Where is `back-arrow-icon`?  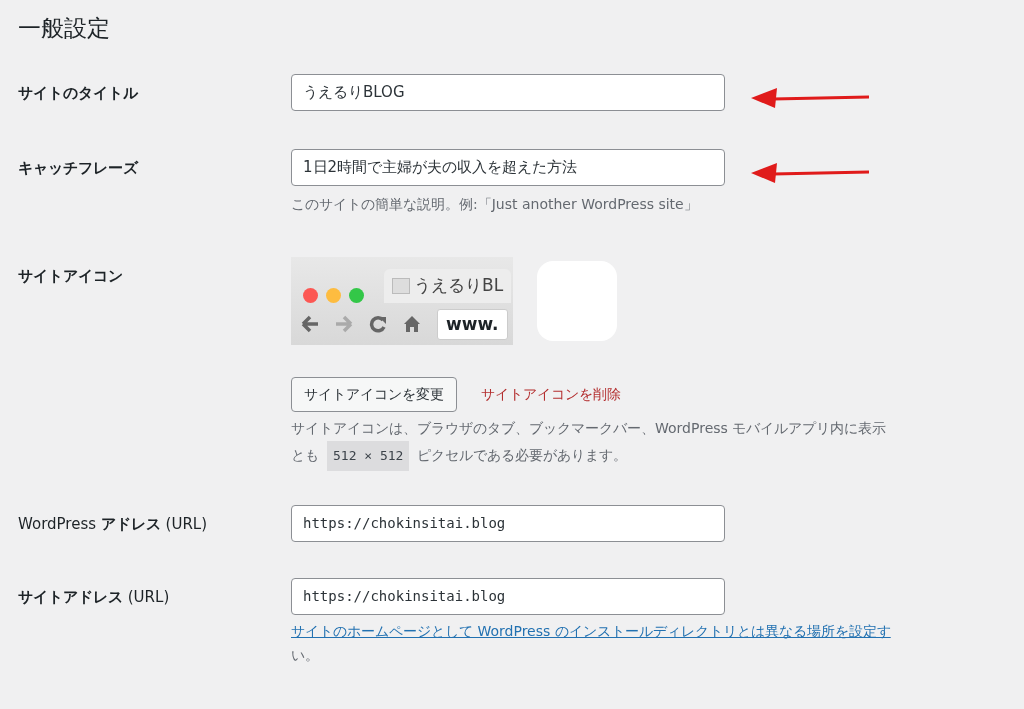 back-arrow-icon is located at coordinates (310, 324).